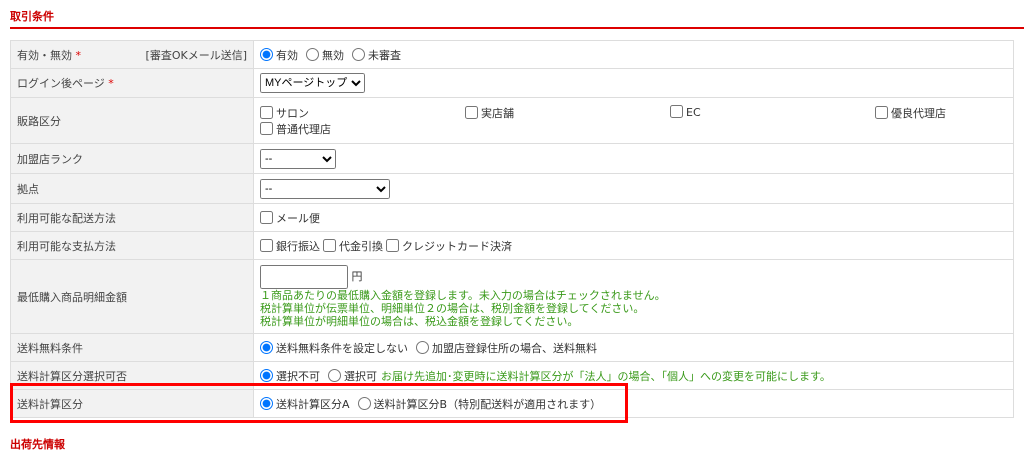 The image size is (1024, 452). What do you see at coordinates (290, 217) in the screenshot?
I see `checkbox-mail: メール便` at bounding box center [290, 217].